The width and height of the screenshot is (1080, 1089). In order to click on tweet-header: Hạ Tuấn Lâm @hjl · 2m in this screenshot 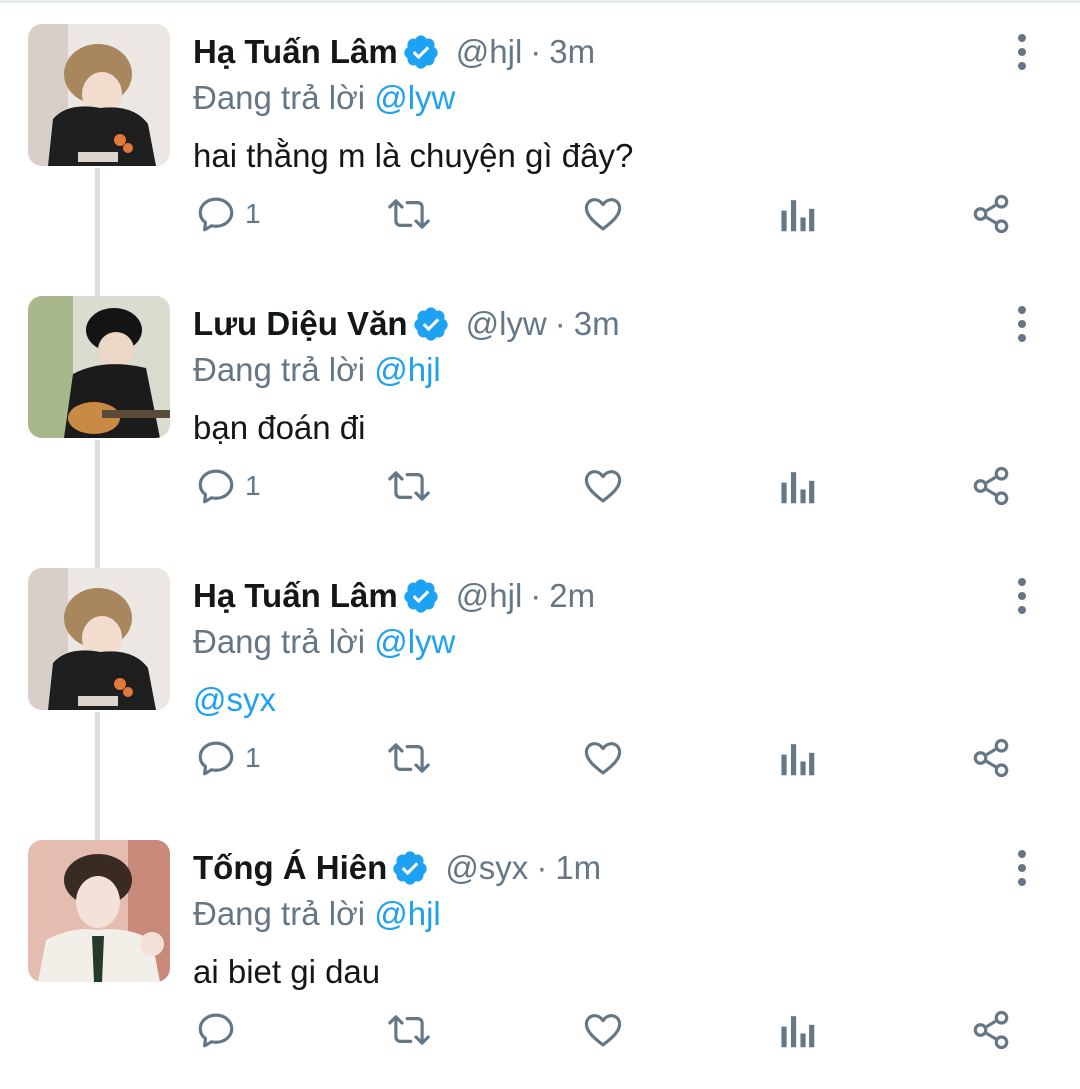, I will do `click(394, 596)`.